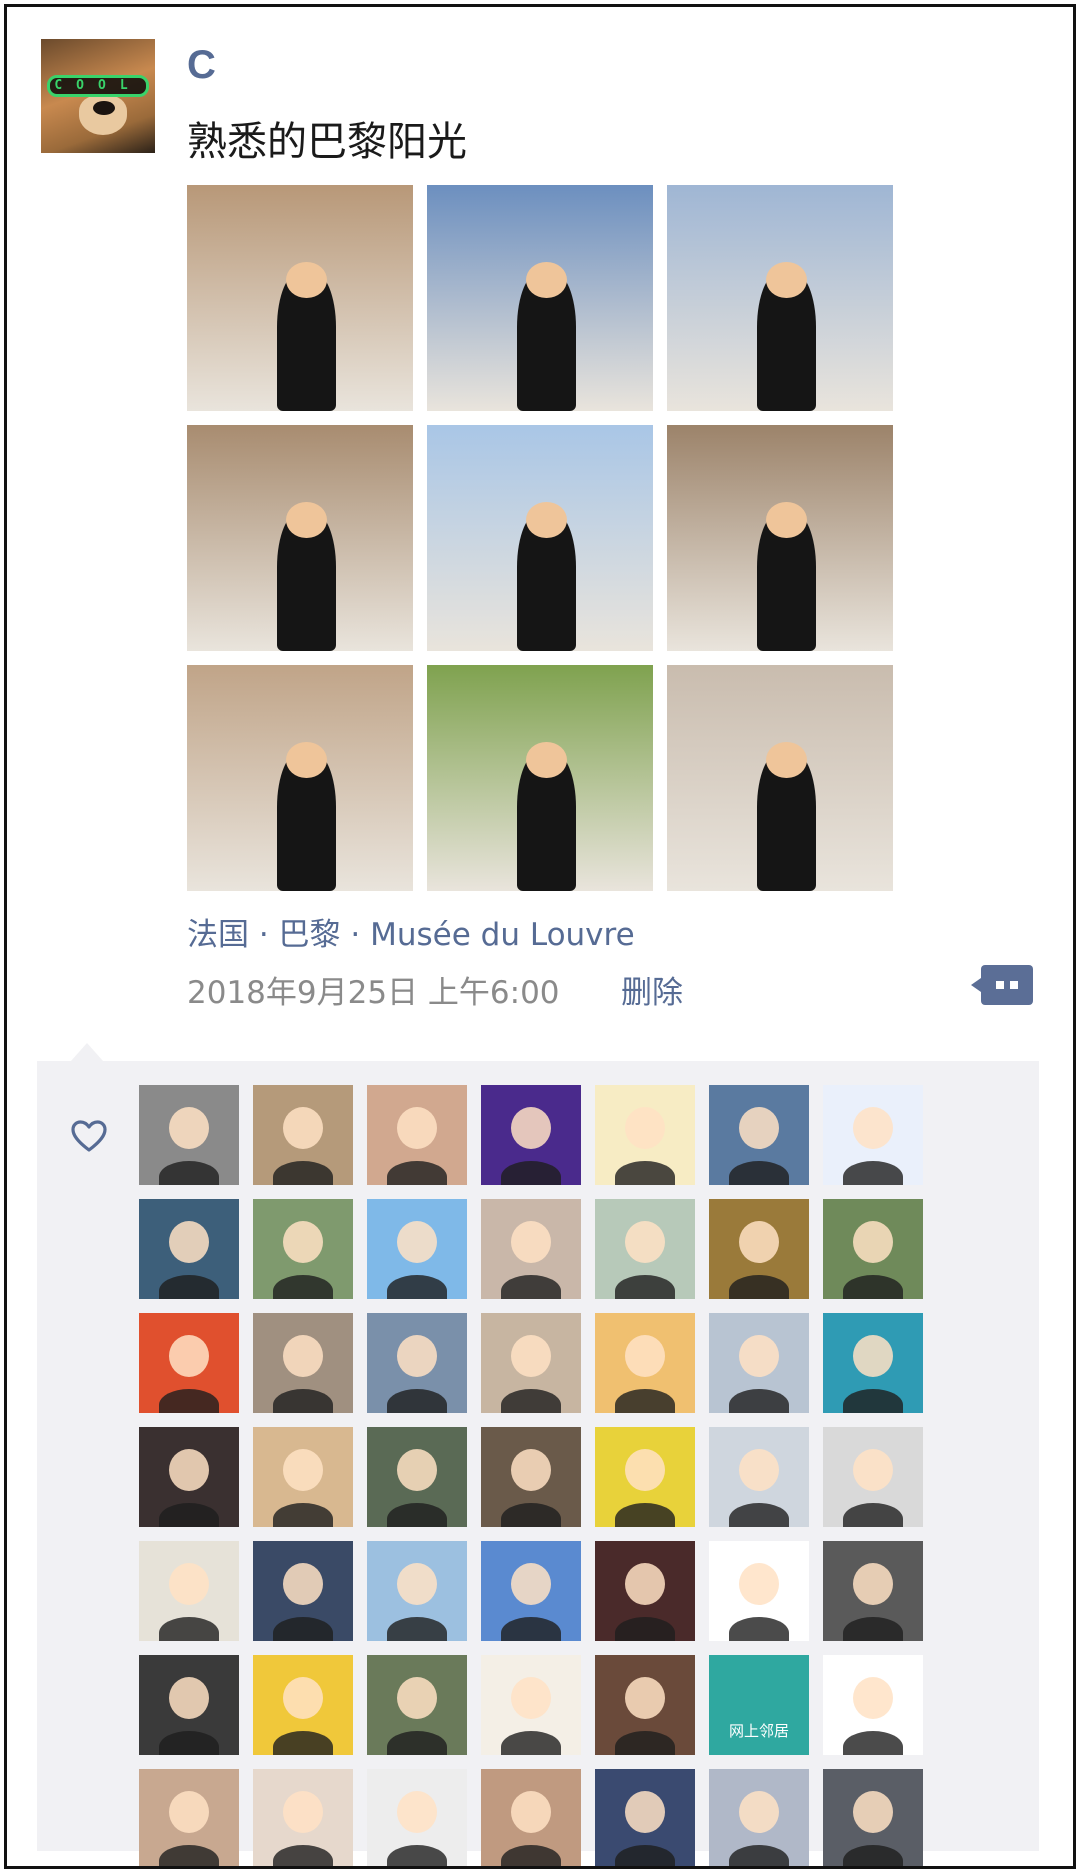 The image size is (1080, 1873). Describe the element at coordinates (327, 142) in the screenshot. I see `post-text: 熟悉的巴黎阳光` at that location.